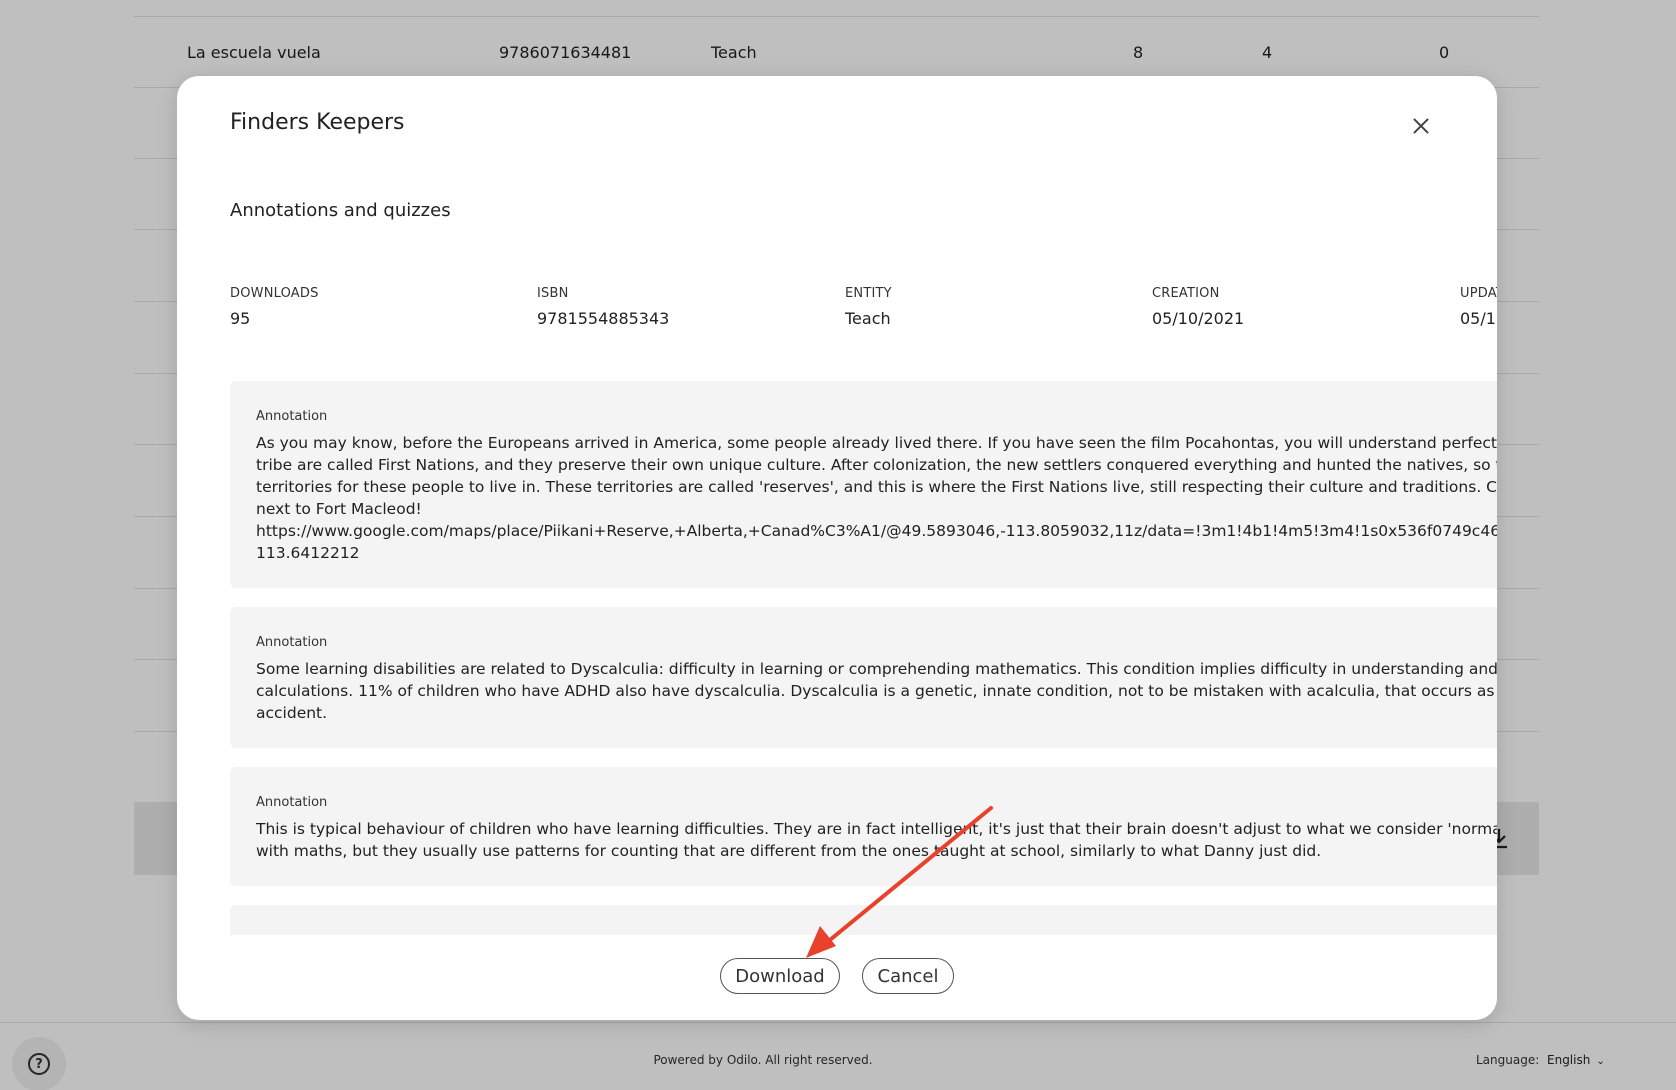 Image resolution: width=1676 pixels, height=1090 pixels. What do you see at coordinates (1198, 318) in the screenshot?
I see `meta-value: 05/10/2021` at bounding box center [1198, 318].